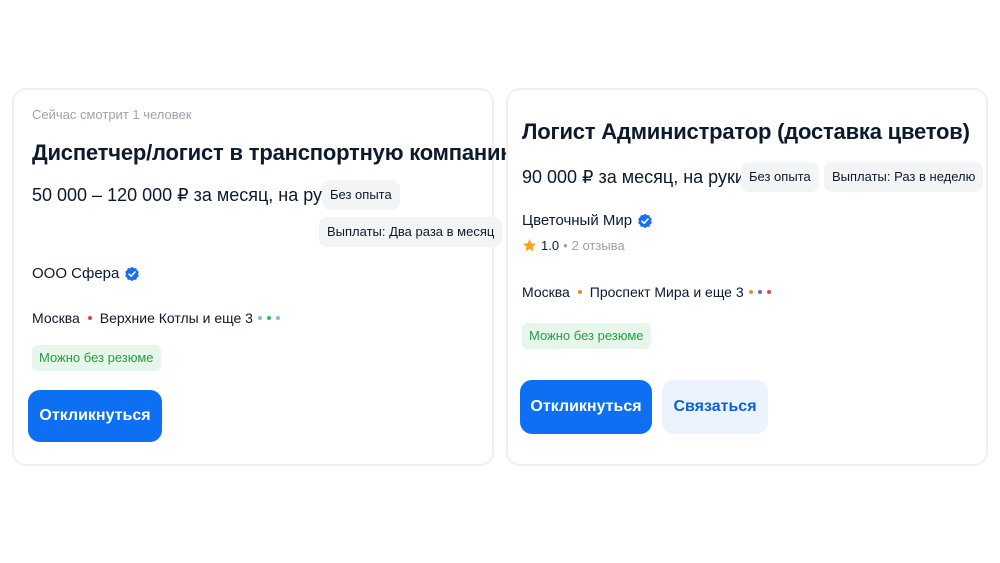 This screenshot has width=1000, height=563. What do you see at coordinates (577, 220) in the screenshot?
I see `company-label: Цветочный Мир` at bounding box center [577, 220].